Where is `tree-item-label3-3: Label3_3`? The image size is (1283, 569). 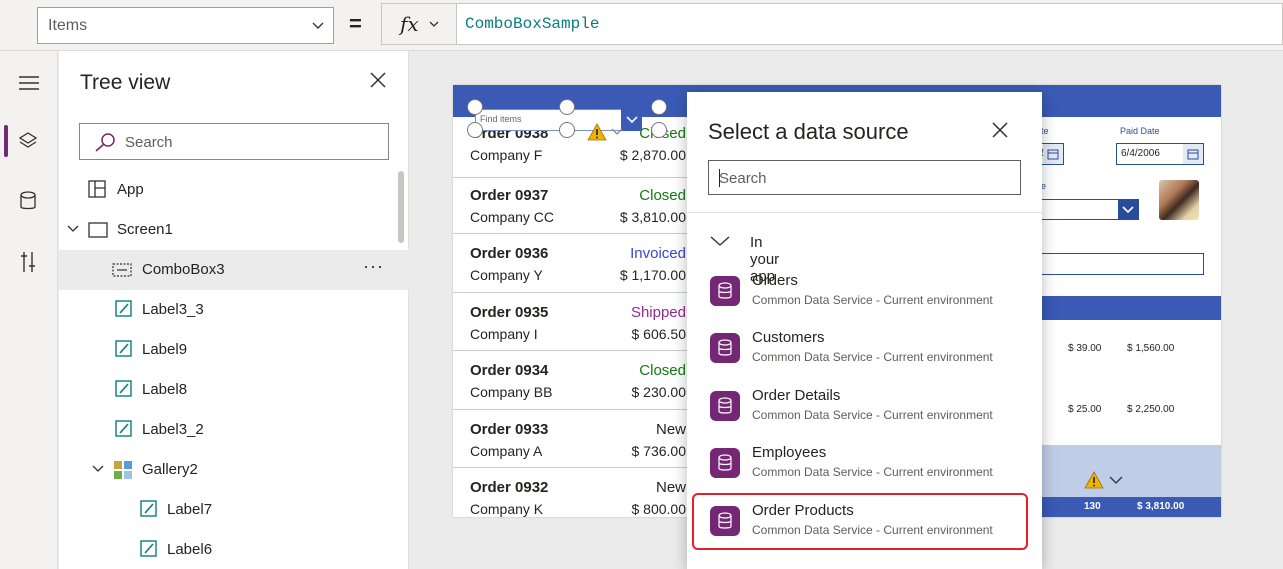 tree-item-label3-3: Label3_3 is located at coordinates (234, 310).